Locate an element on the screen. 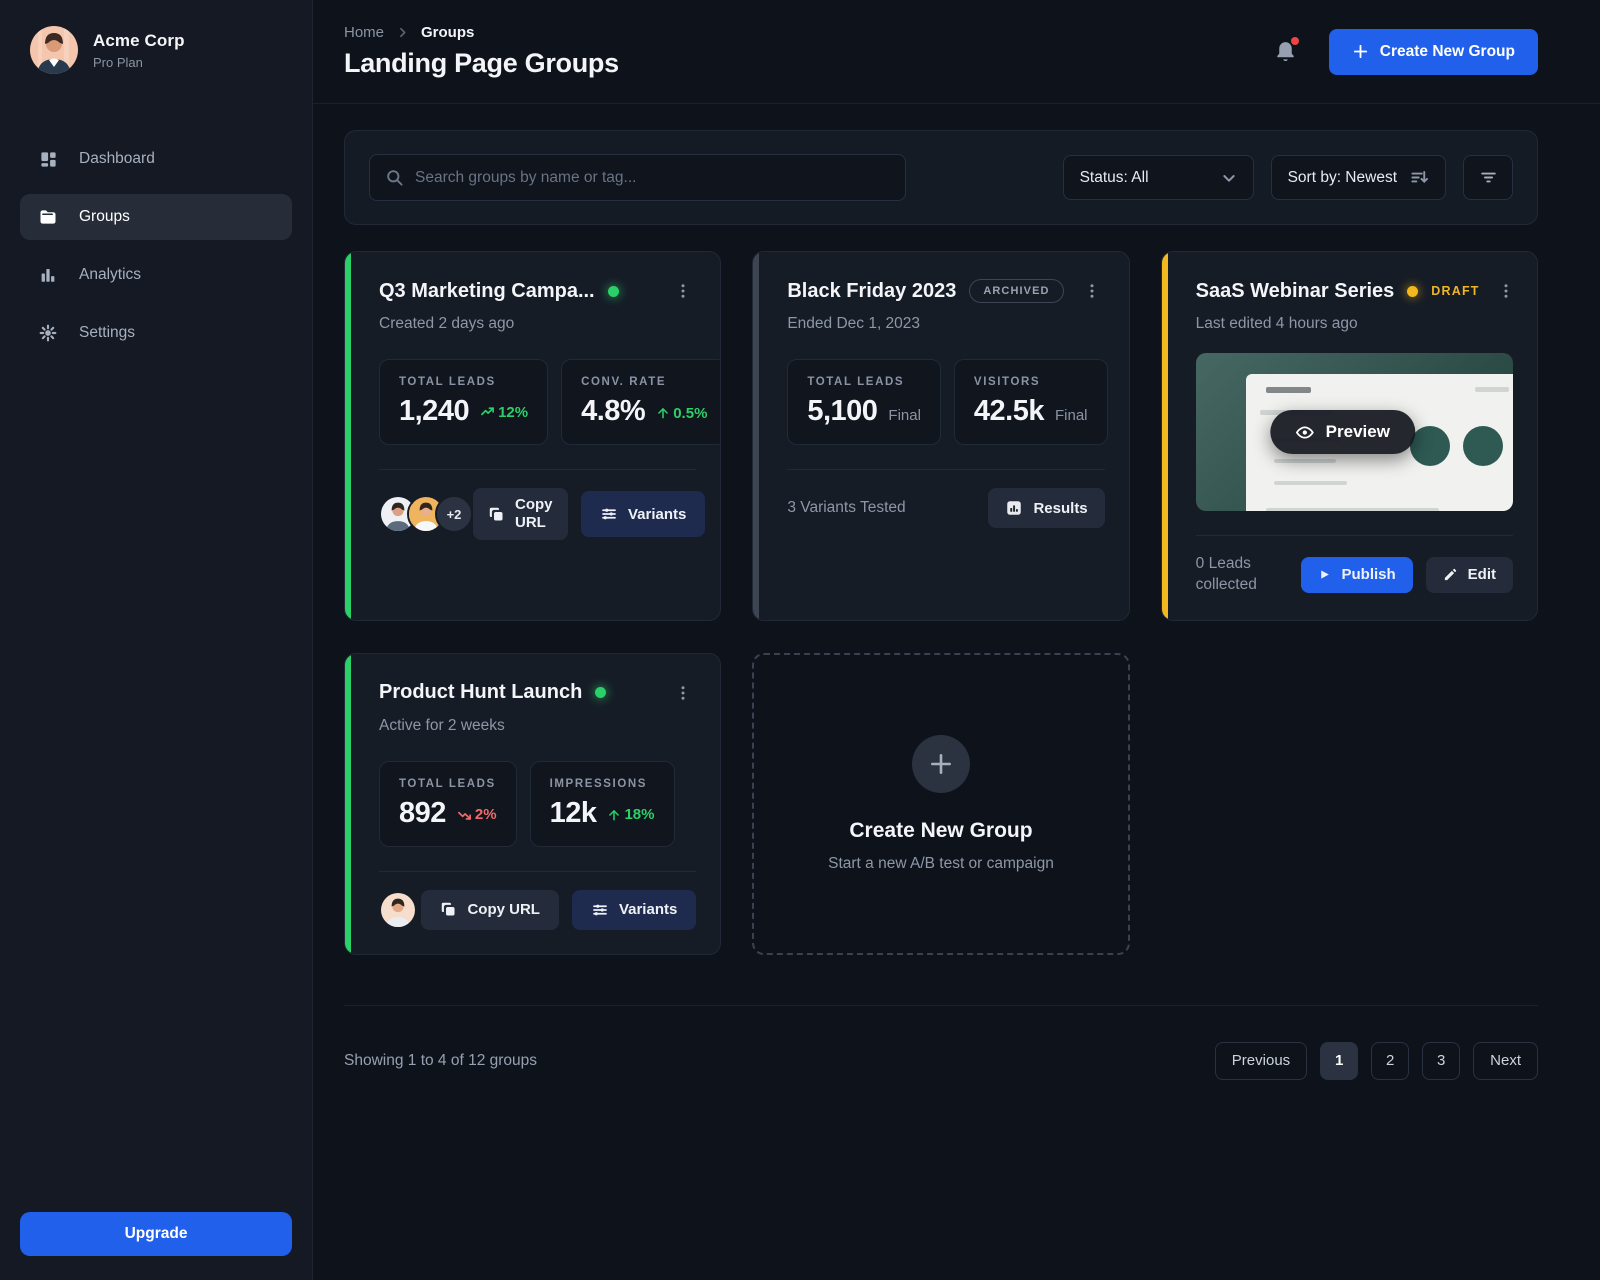  breadcrumb-home: Home is located at coordinates (364, 32).